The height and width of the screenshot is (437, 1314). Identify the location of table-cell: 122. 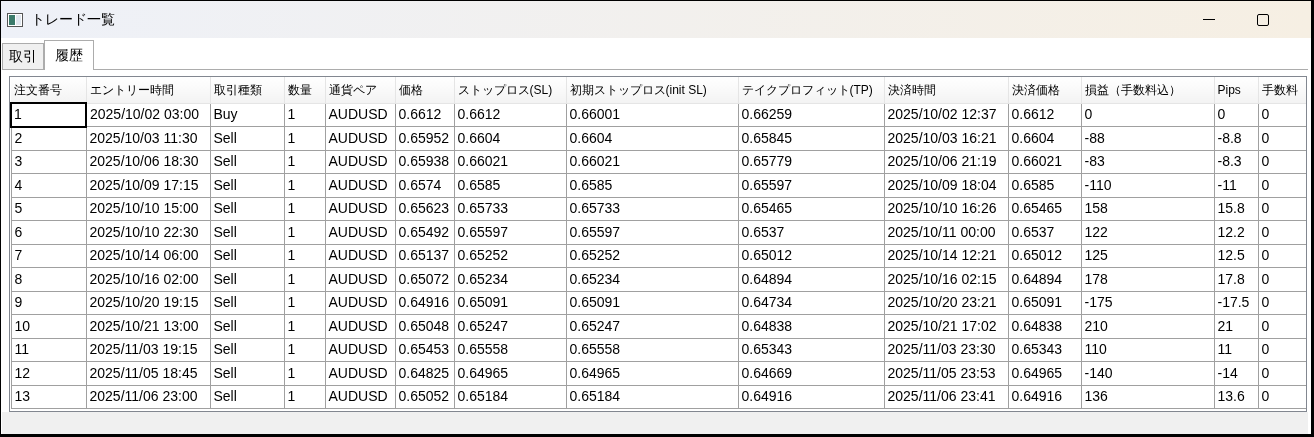
(1147, 232).